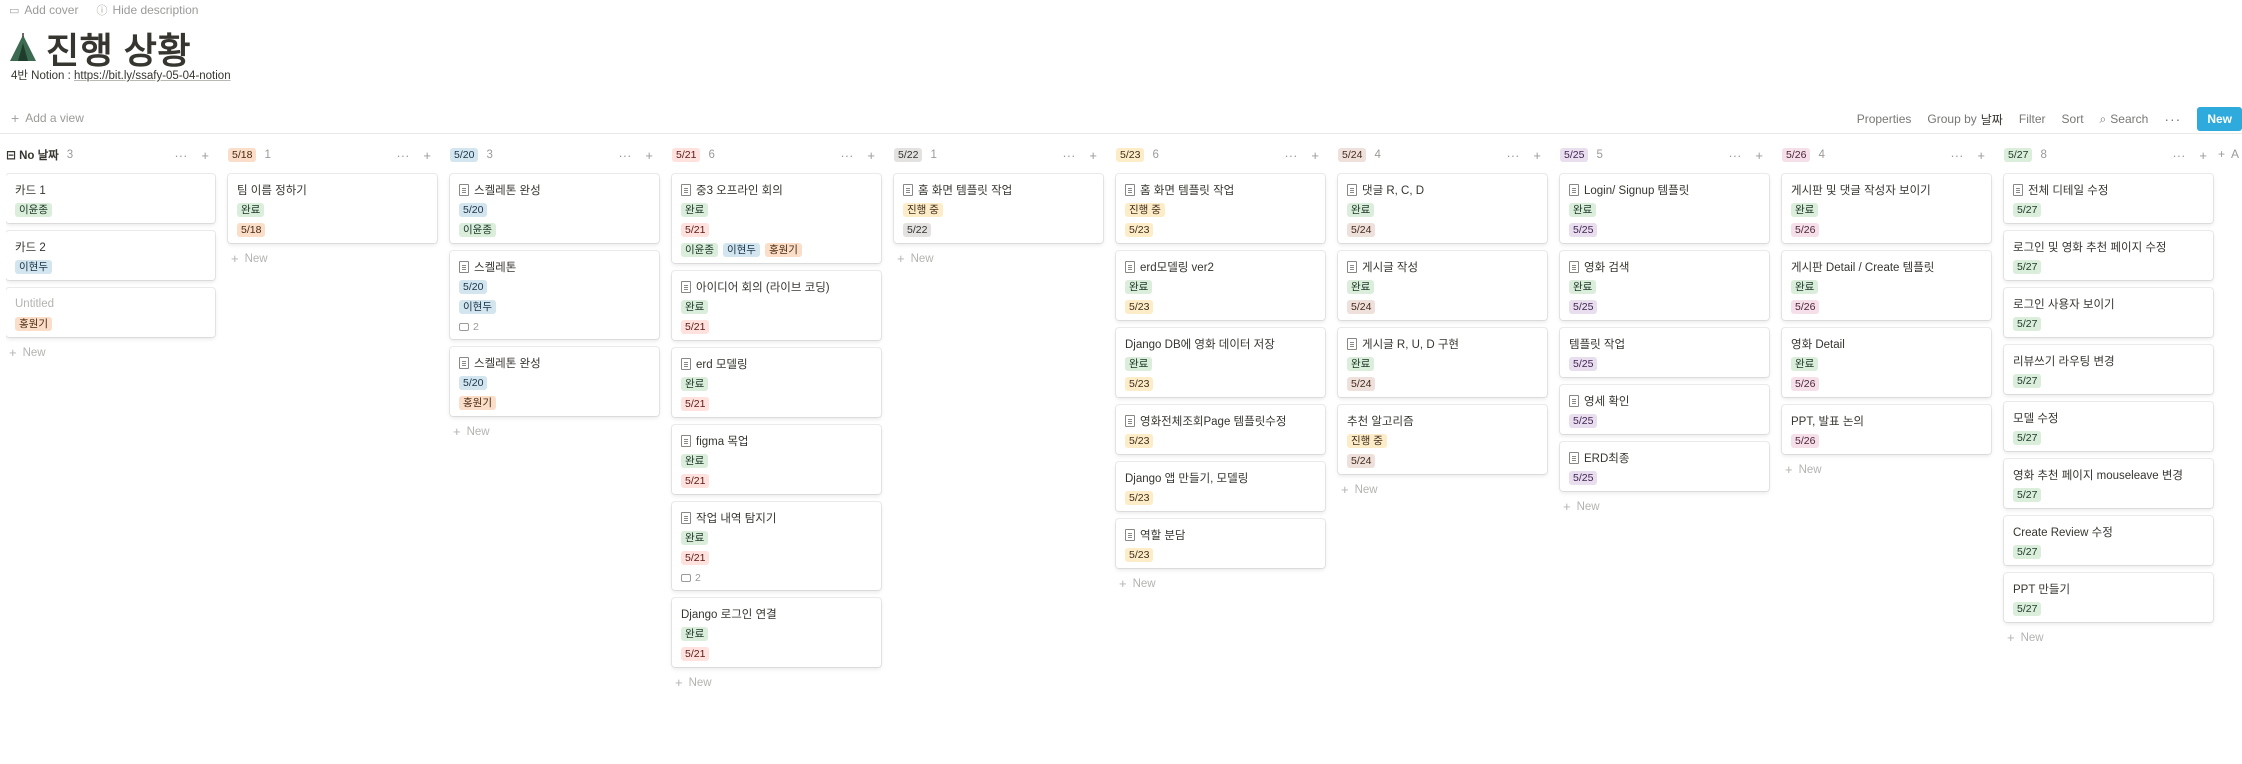 The width and height of the screenshot is (2242, 764). Describe the element at coordinates (110, 255) in the screenshot. I see `board-card: 카드 2 이현두` at that location.